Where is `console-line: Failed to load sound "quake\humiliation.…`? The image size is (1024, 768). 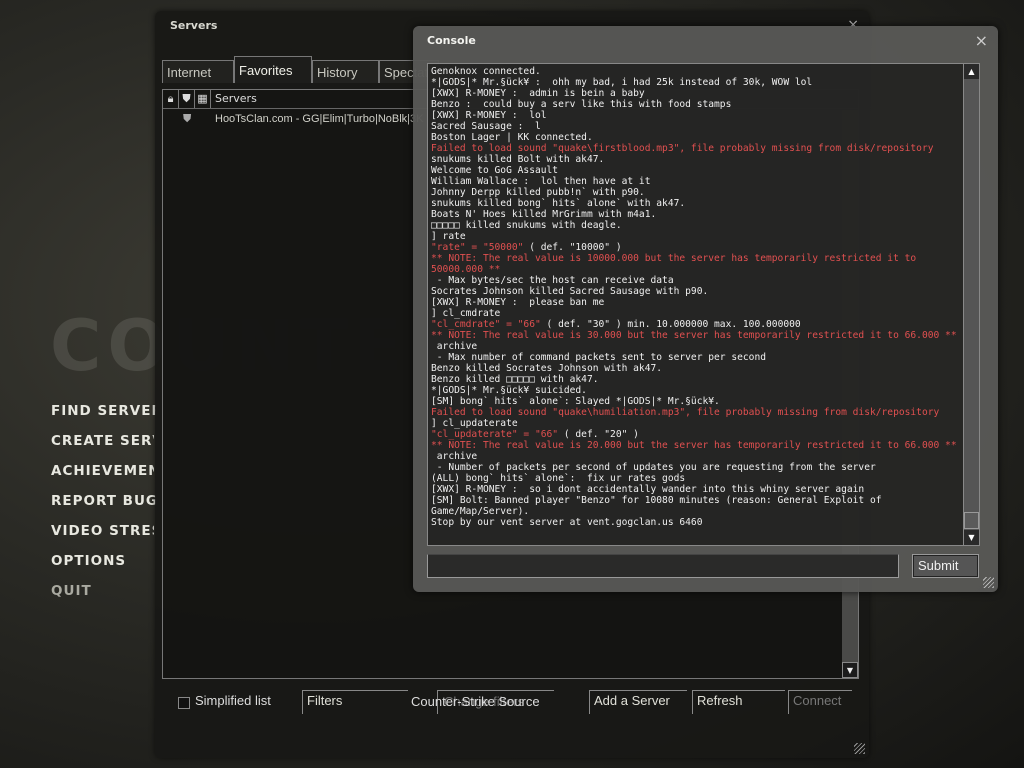 console-line: Failed to load sound "quake\humiliation.… is located at coordinates (685, 412).